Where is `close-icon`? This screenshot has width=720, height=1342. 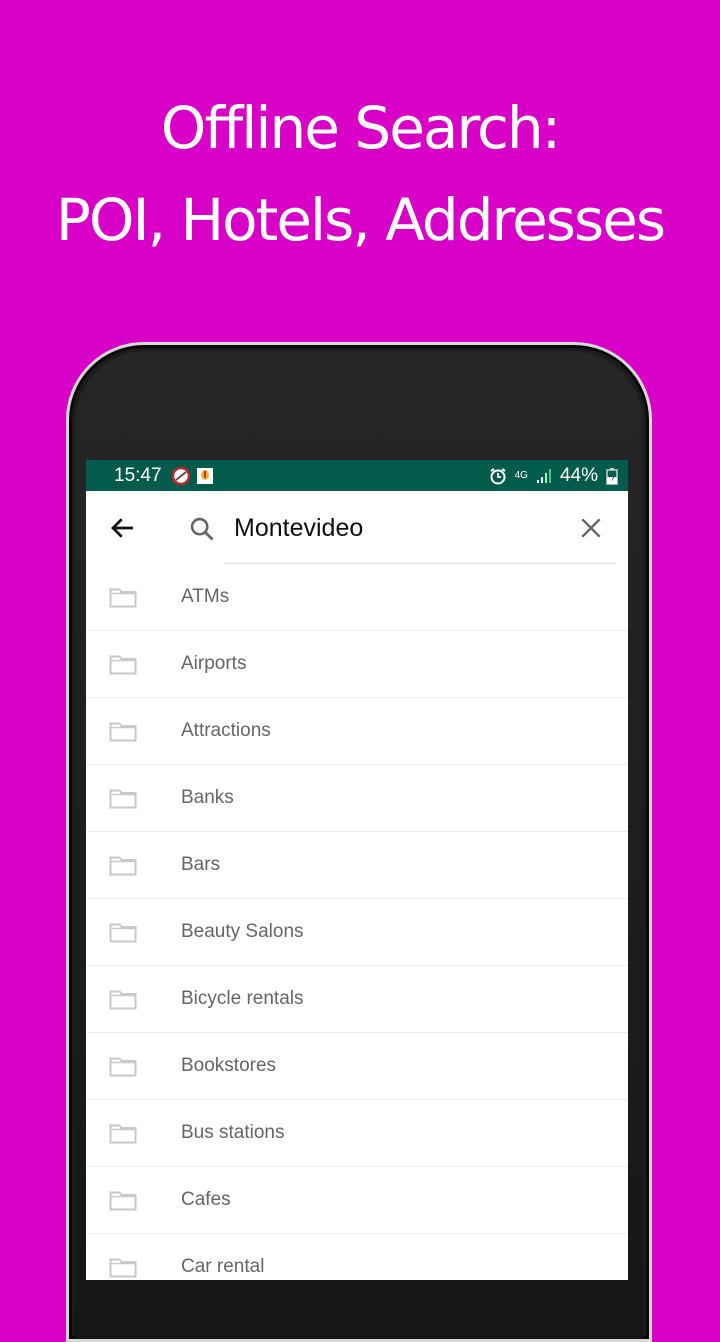
close-icon is located at coordinates (591, 528).